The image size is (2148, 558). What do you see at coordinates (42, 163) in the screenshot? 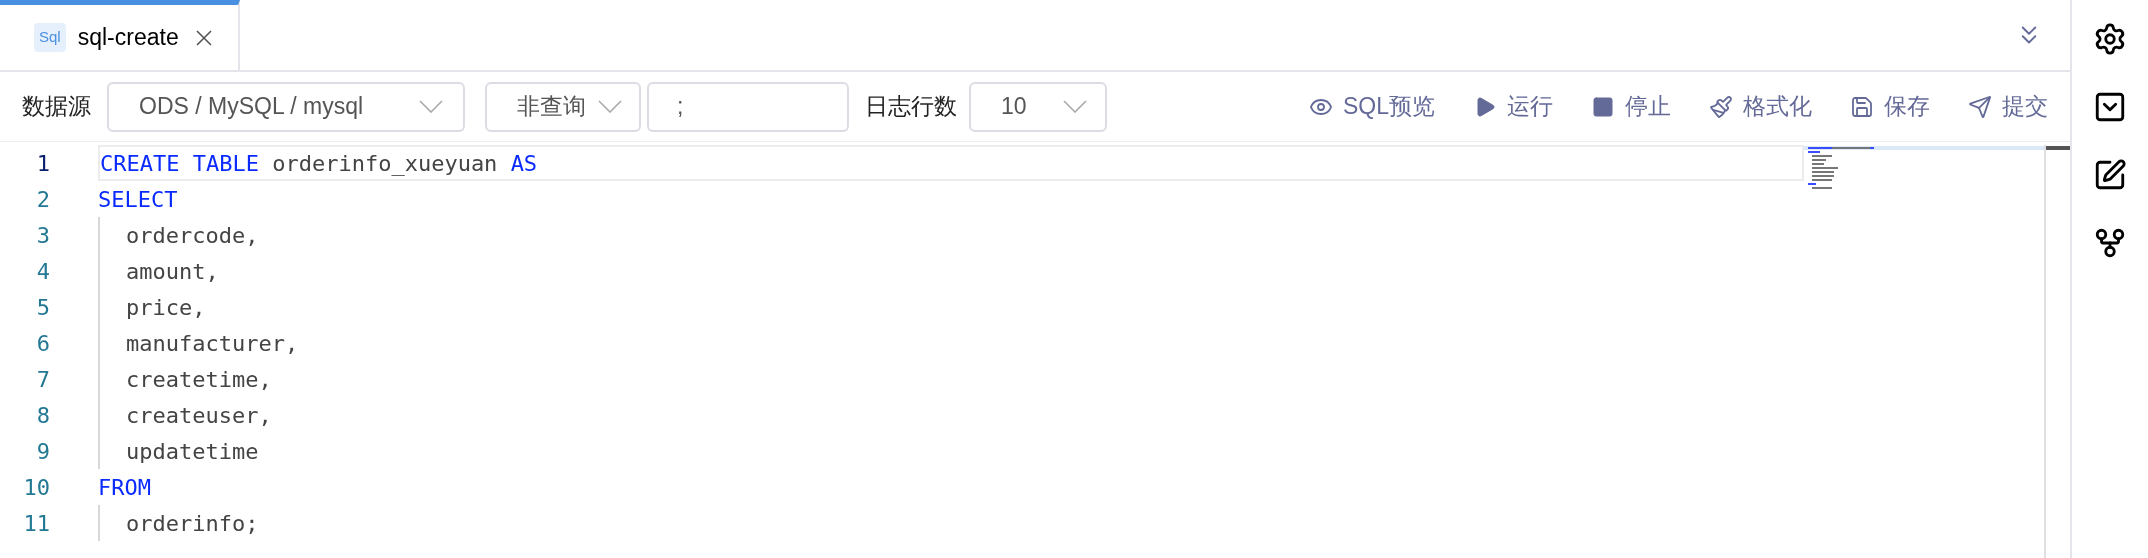
I see `line-number: 1` at bounding box center [42, 163].